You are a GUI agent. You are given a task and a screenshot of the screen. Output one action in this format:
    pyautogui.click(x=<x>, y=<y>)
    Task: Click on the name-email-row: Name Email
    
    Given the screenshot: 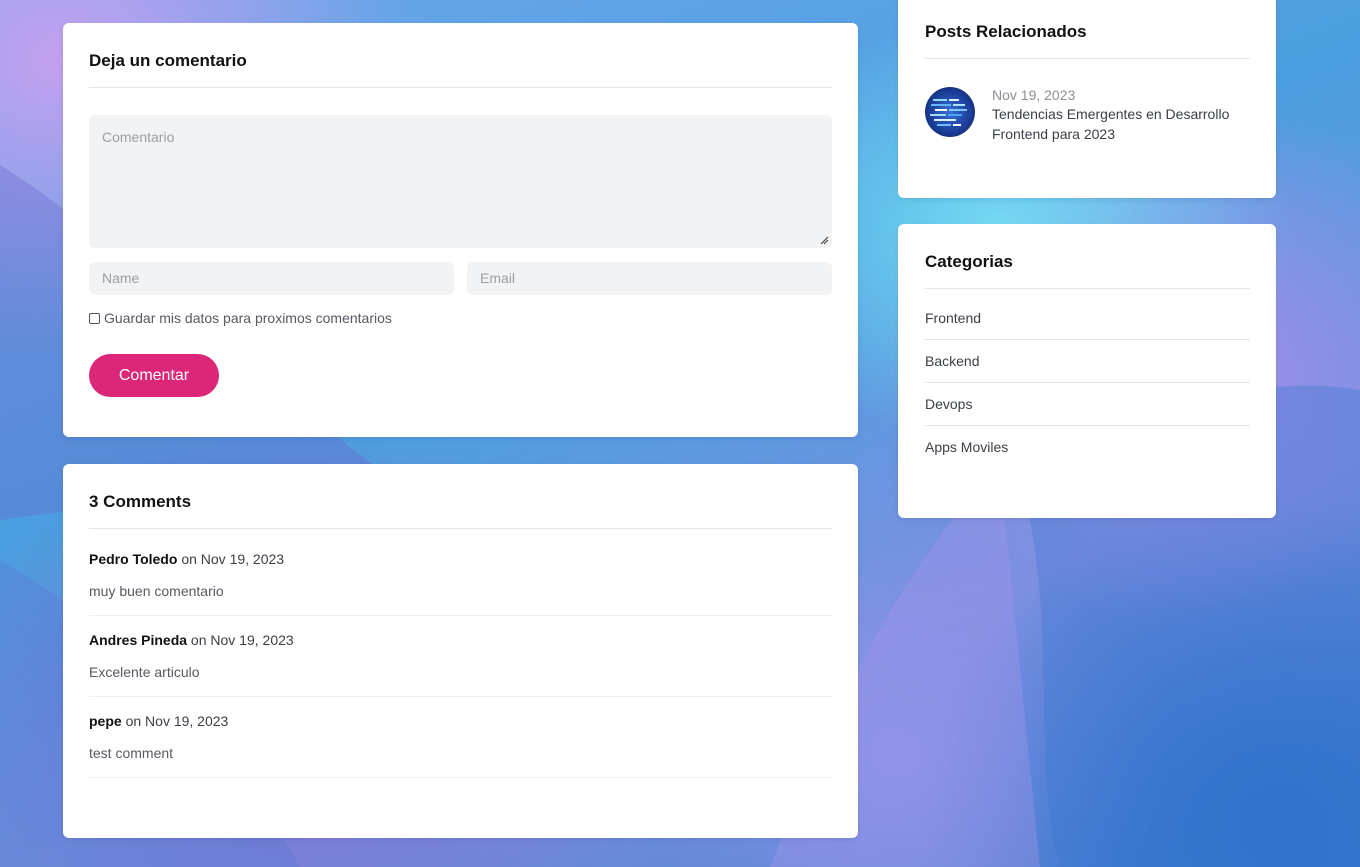 What is the action you would take?
    pyautogui.click(x=460, y=278)
    